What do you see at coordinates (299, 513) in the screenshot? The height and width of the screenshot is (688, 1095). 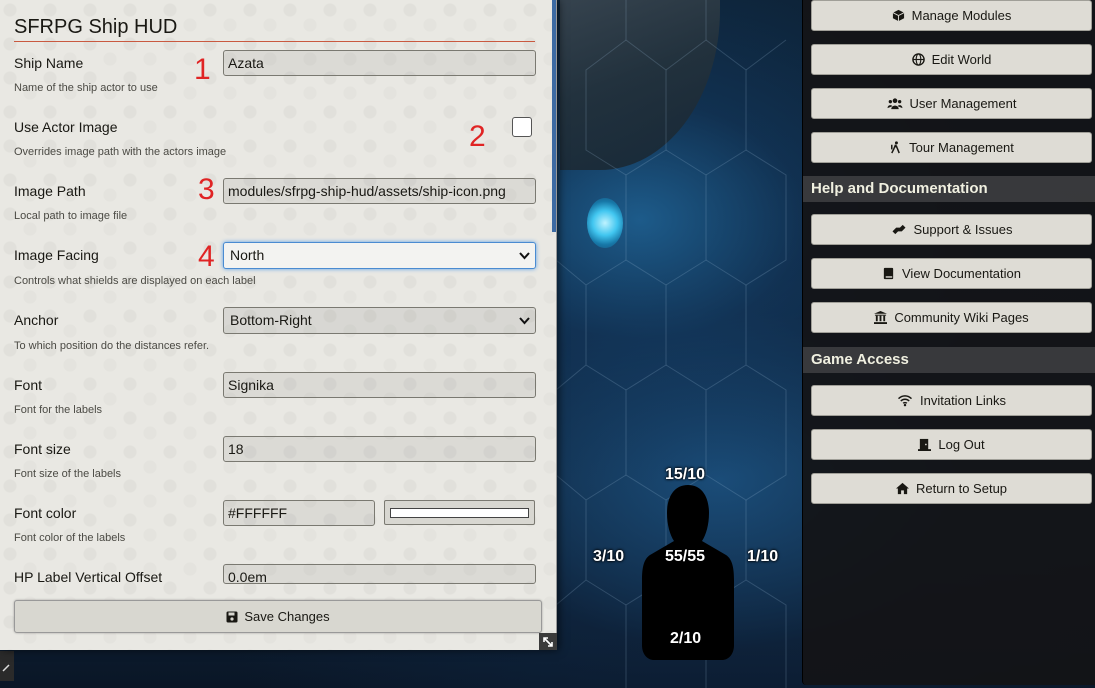 I see `font-color-input: #FFFFFF` at bounding box center [299, 513].